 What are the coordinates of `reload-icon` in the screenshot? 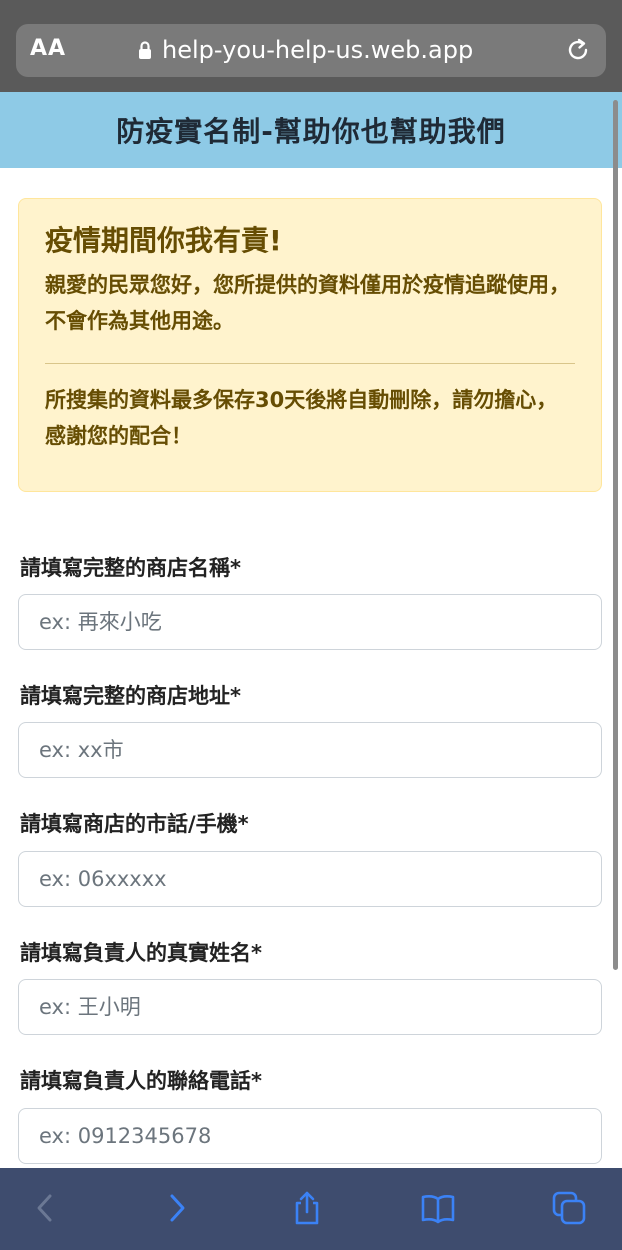 It's located at (578, 50).